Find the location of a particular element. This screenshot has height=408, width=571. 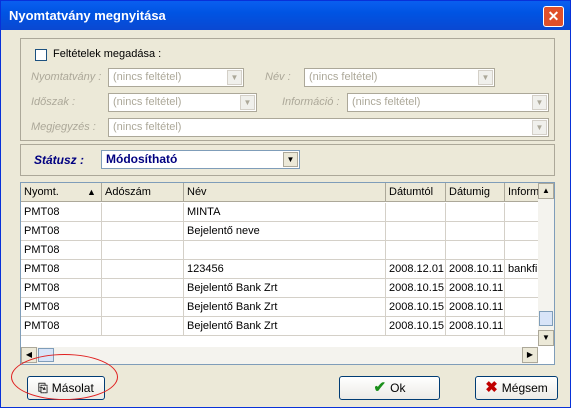

table-cell-nev is located at coordinates (285, 250).